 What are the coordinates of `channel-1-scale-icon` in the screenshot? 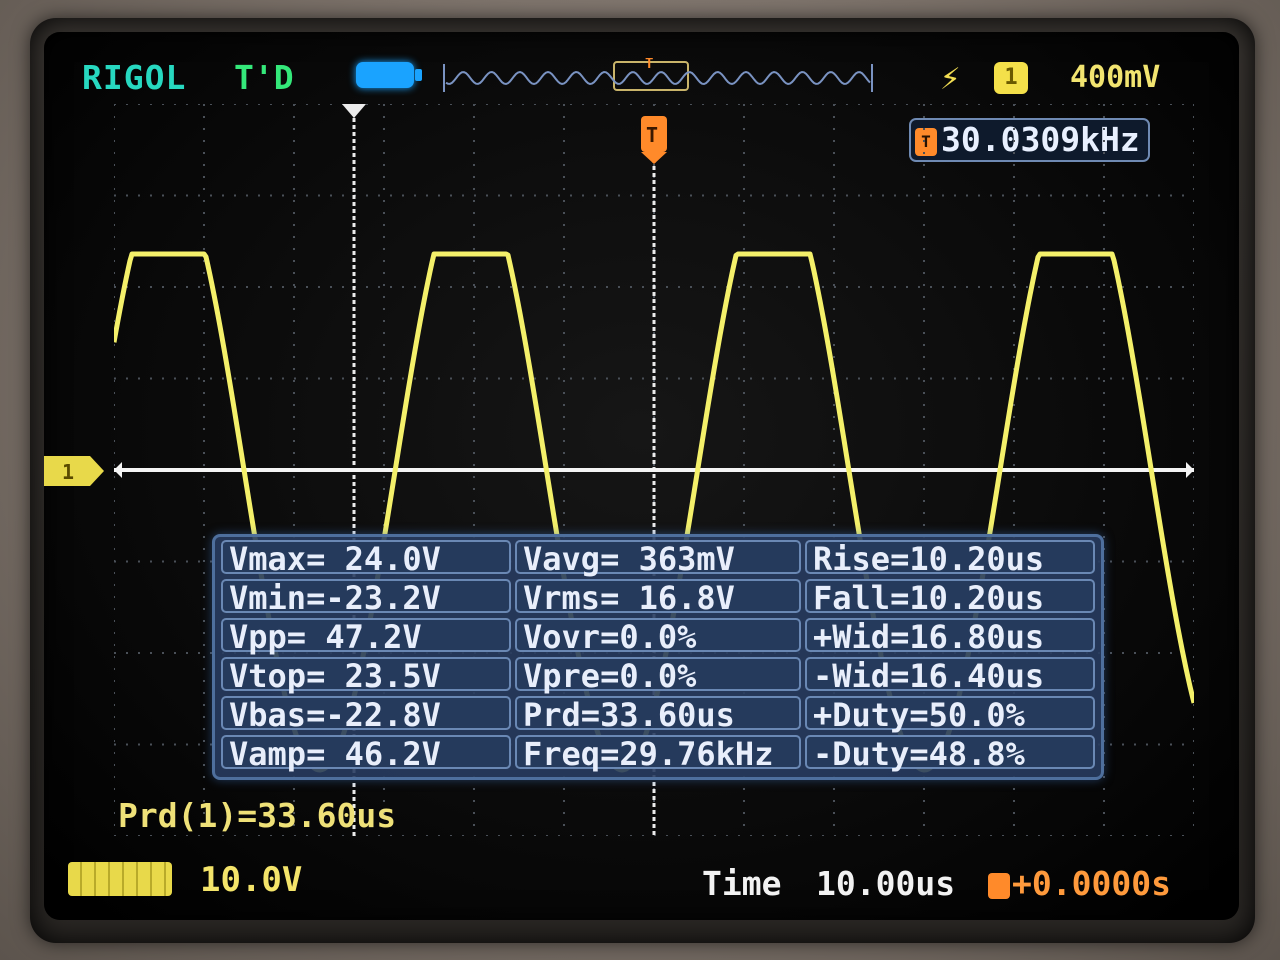 It's located at (120, 879).